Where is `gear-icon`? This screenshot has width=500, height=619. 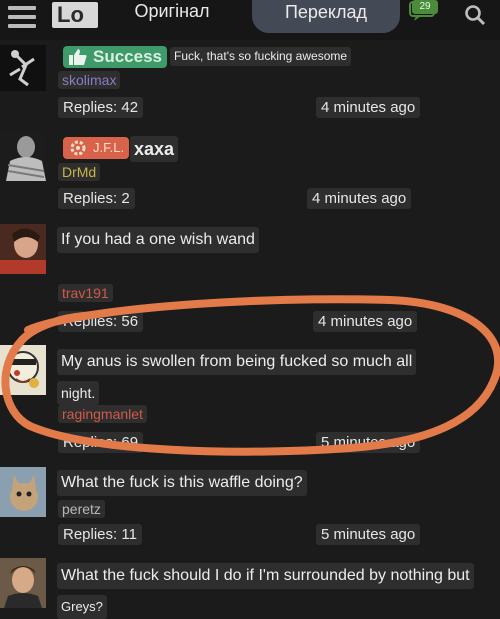 gear-icon is located at coordinates (78, 148).